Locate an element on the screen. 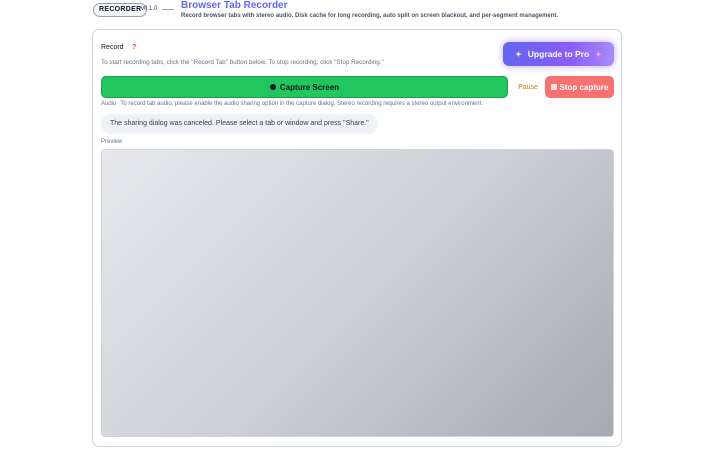  record-section-label: Record is located at coordinates (112, 47).